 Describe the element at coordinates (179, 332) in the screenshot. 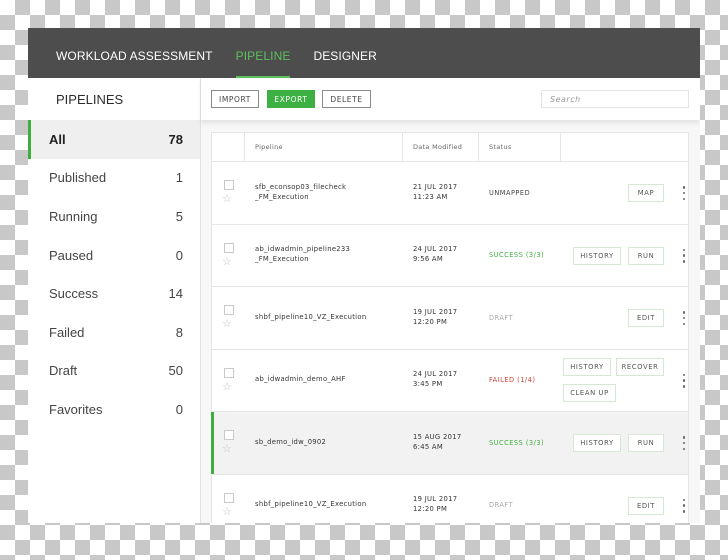

I see `sidebar-item-count: 8` at that location.